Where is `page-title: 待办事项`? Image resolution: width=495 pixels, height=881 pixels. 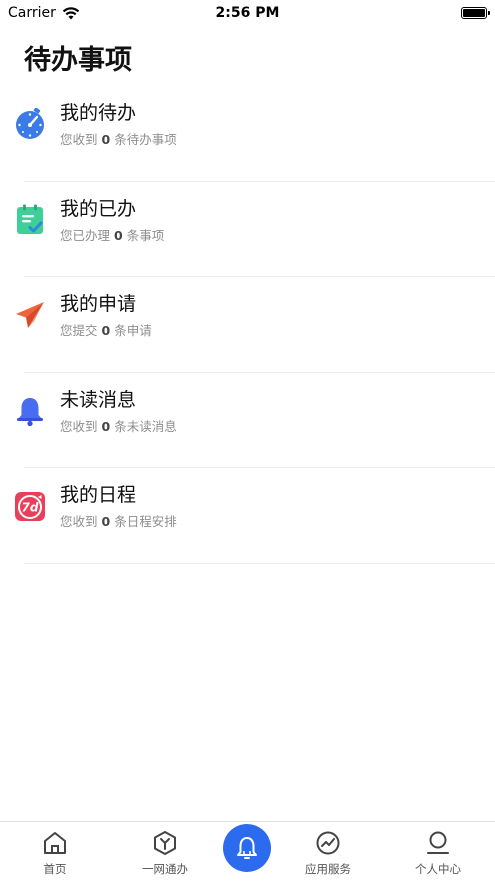 page-title: 待办事项 is located at coordinates (78, 60).